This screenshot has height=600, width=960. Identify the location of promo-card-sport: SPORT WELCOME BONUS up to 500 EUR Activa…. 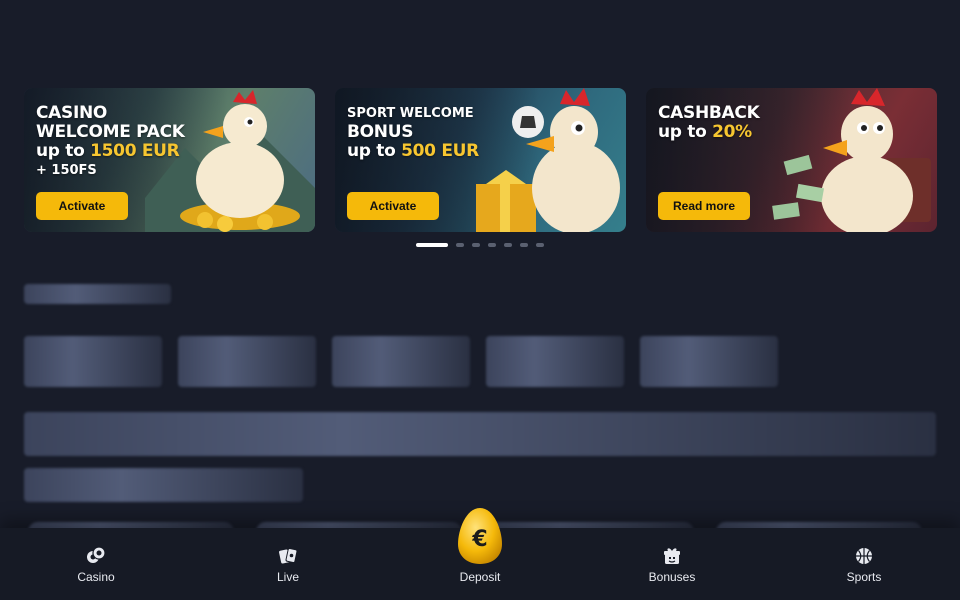
(480, 160).